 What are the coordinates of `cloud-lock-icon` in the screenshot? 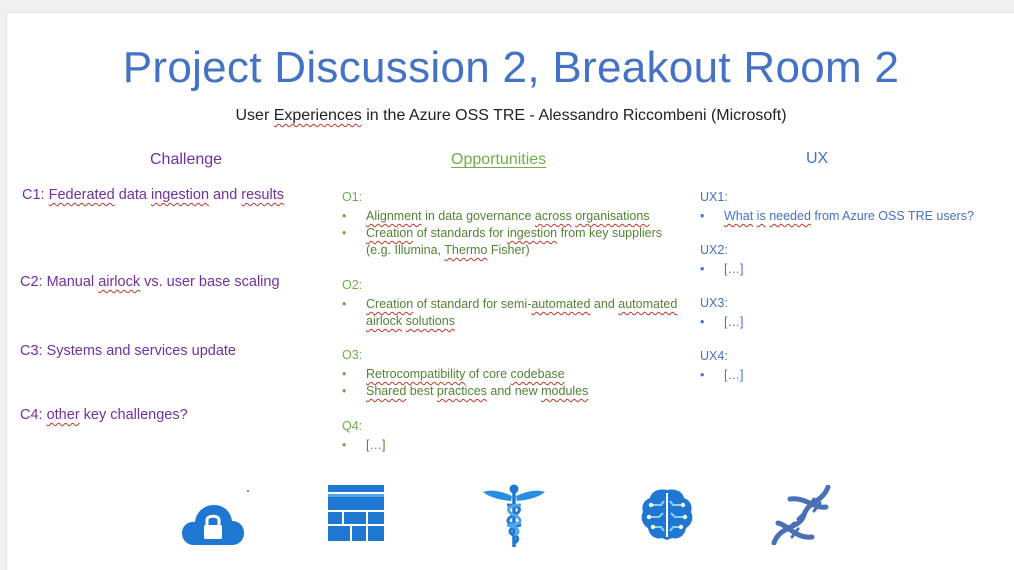 It's located at (213, 525).